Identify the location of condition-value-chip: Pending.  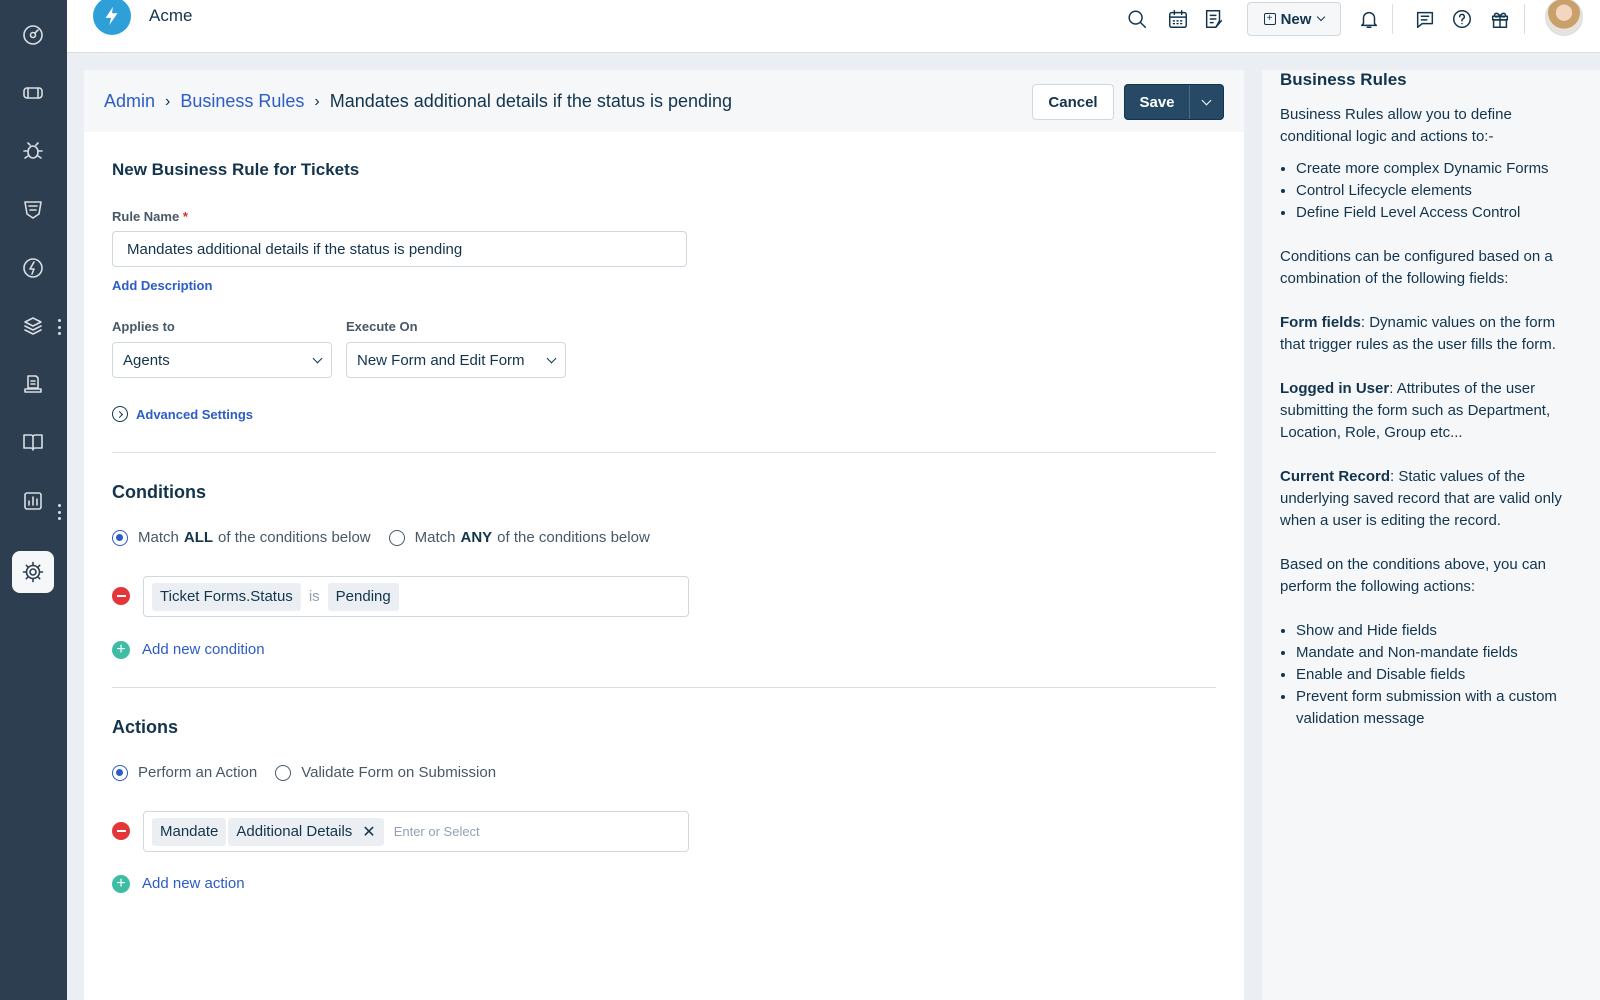
(363, 596).